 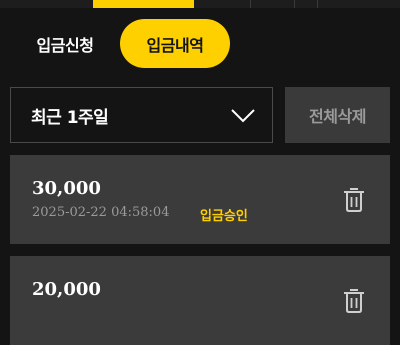 What do you see at coordinates (175, 43) in the screenshot?
I see `tab-deposit-history: 입금내역` at bounding box center [175, 43].